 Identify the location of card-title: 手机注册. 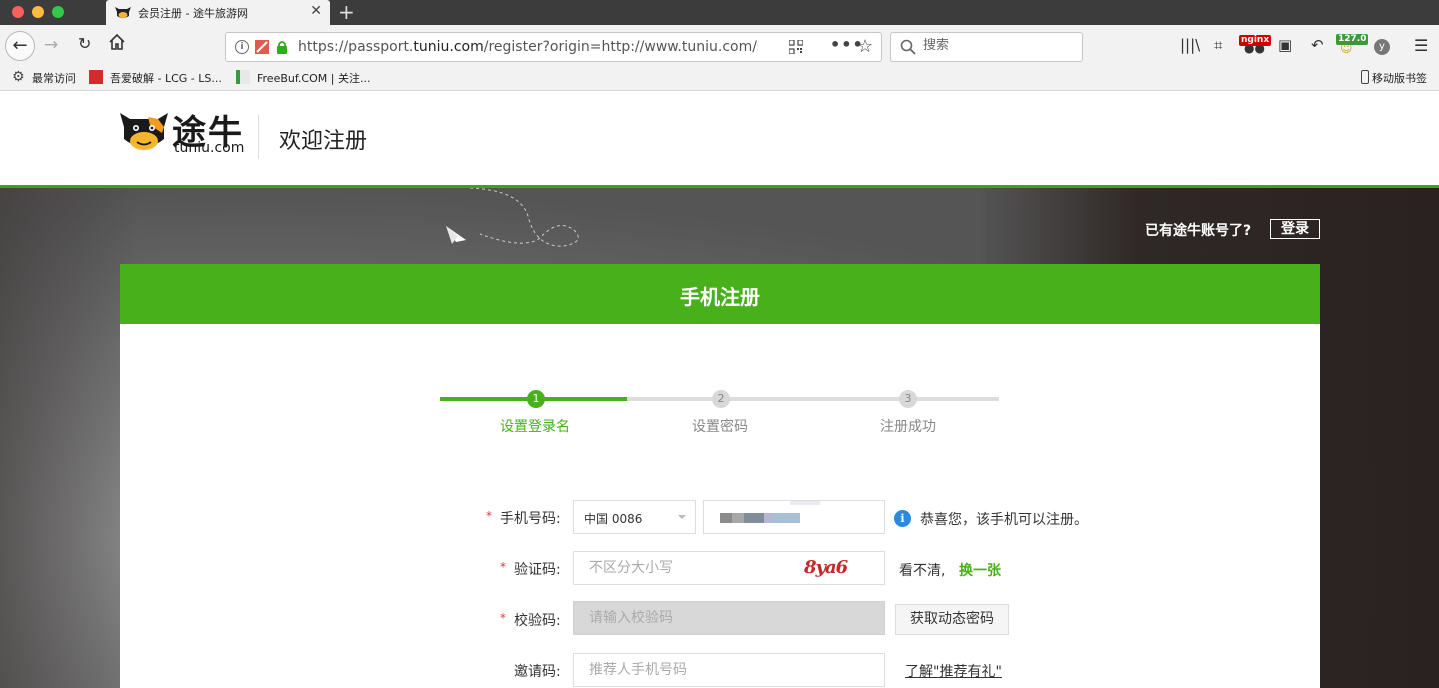
(720, 297).